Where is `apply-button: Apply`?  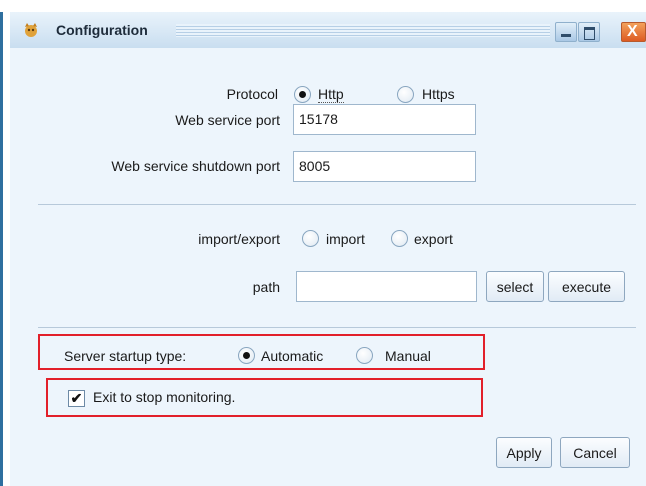 apply-button: Apply is located at coordinates (524, 452).